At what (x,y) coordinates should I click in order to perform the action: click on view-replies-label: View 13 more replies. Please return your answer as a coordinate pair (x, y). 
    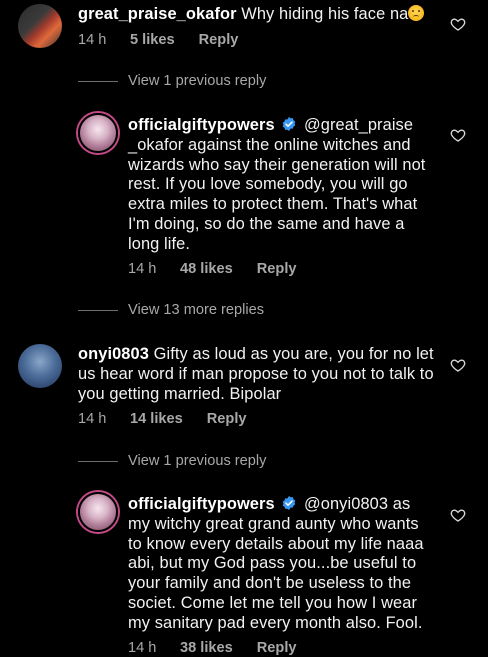
    Looking at the image, I should click on (196, 310).